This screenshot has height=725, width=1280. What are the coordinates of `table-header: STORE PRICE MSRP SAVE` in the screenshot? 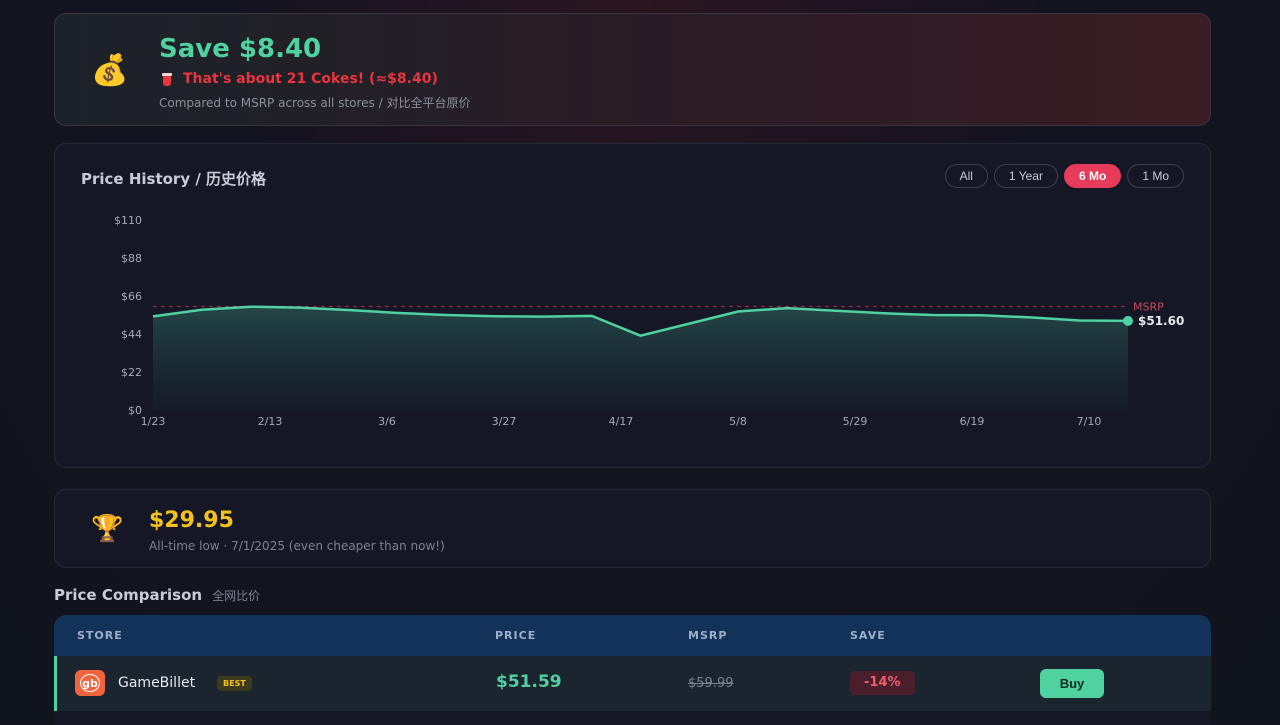 It's located at (632, 635).